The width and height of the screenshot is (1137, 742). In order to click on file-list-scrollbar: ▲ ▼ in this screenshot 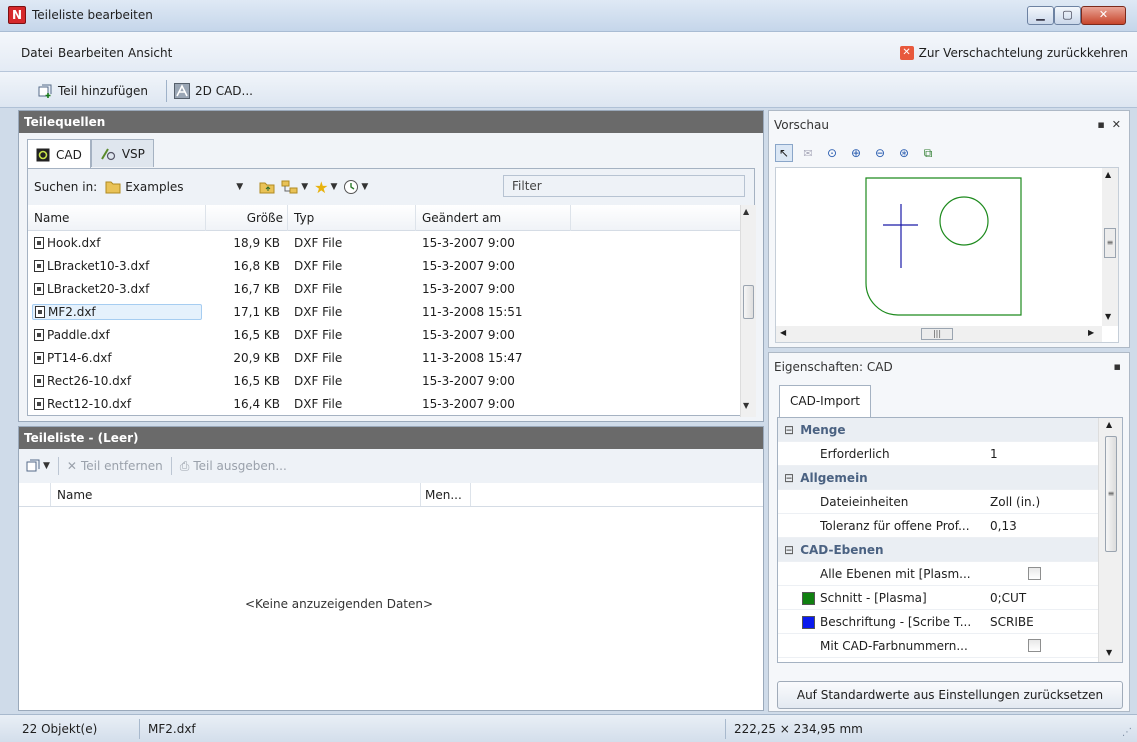, I will do `click(748, 311)`.